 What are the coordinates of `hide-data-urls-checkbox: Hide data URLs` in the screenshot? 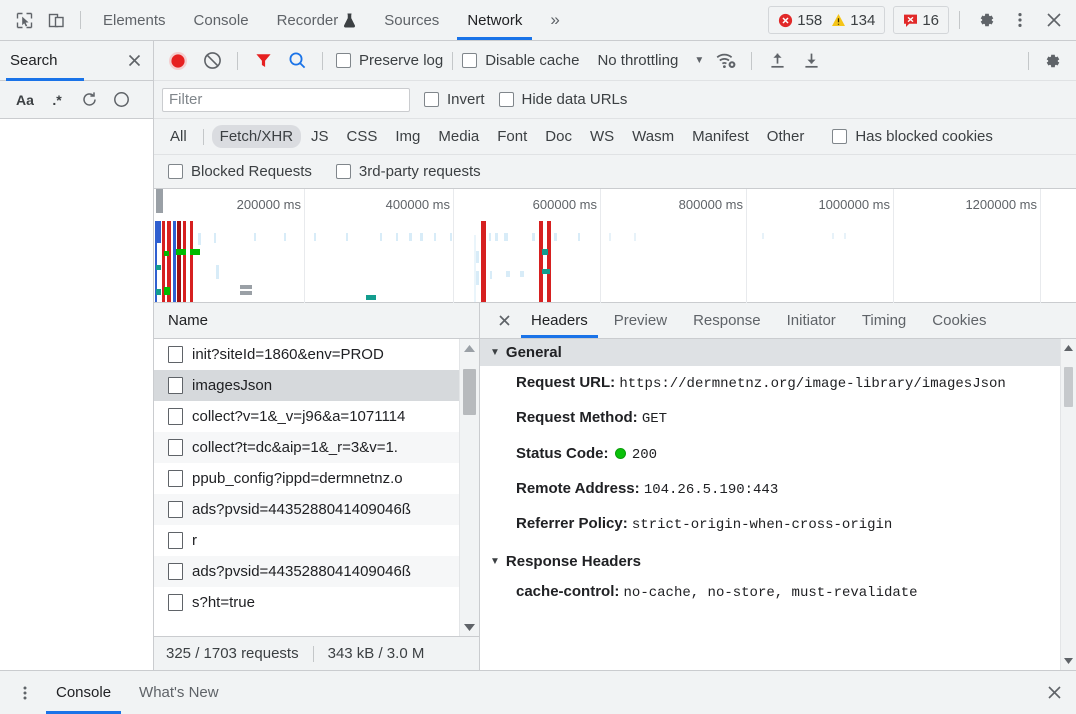 It's located at (562, 99).